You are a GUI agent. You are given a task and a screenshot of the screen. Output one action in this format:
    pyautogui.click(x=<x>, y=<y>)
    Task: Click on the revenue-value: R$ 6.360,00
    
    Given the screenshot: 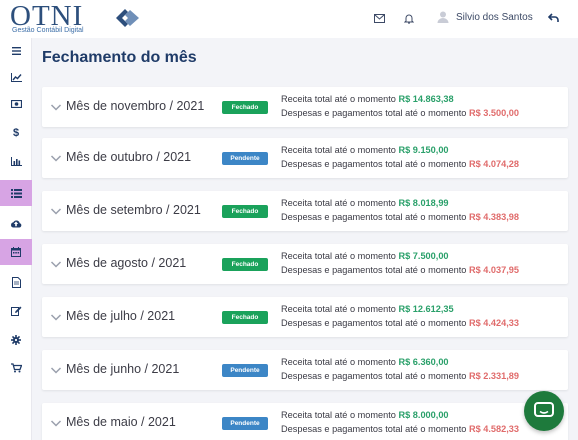 What is the action you would take?
    pyautogui.click(x=423, y=362)
    